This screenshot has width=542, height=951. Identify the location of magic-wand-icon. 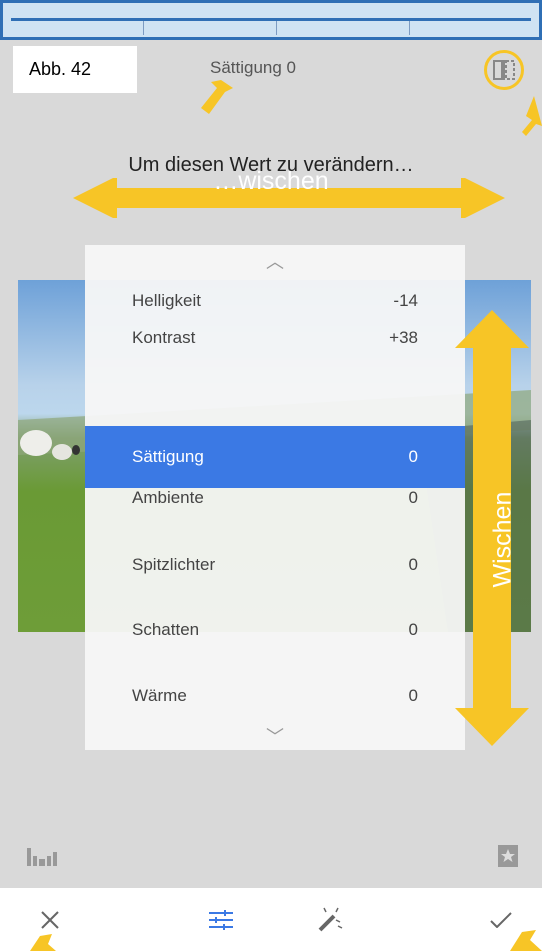
(330, 919).